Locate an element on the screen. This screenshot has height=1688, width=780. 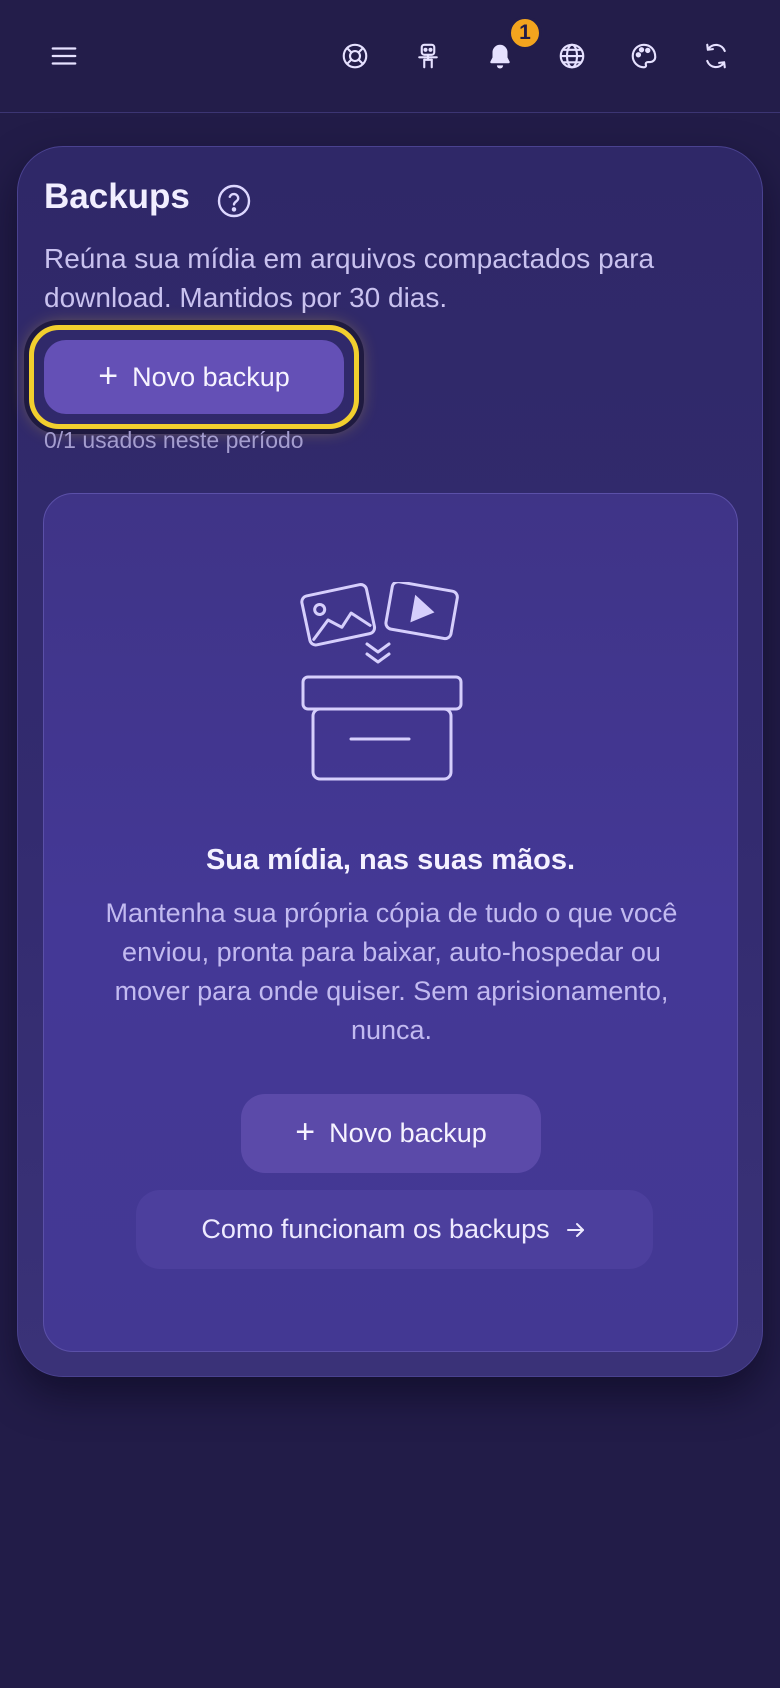
new-backup-button: + Novo backup is located at coordinates (194, 377).